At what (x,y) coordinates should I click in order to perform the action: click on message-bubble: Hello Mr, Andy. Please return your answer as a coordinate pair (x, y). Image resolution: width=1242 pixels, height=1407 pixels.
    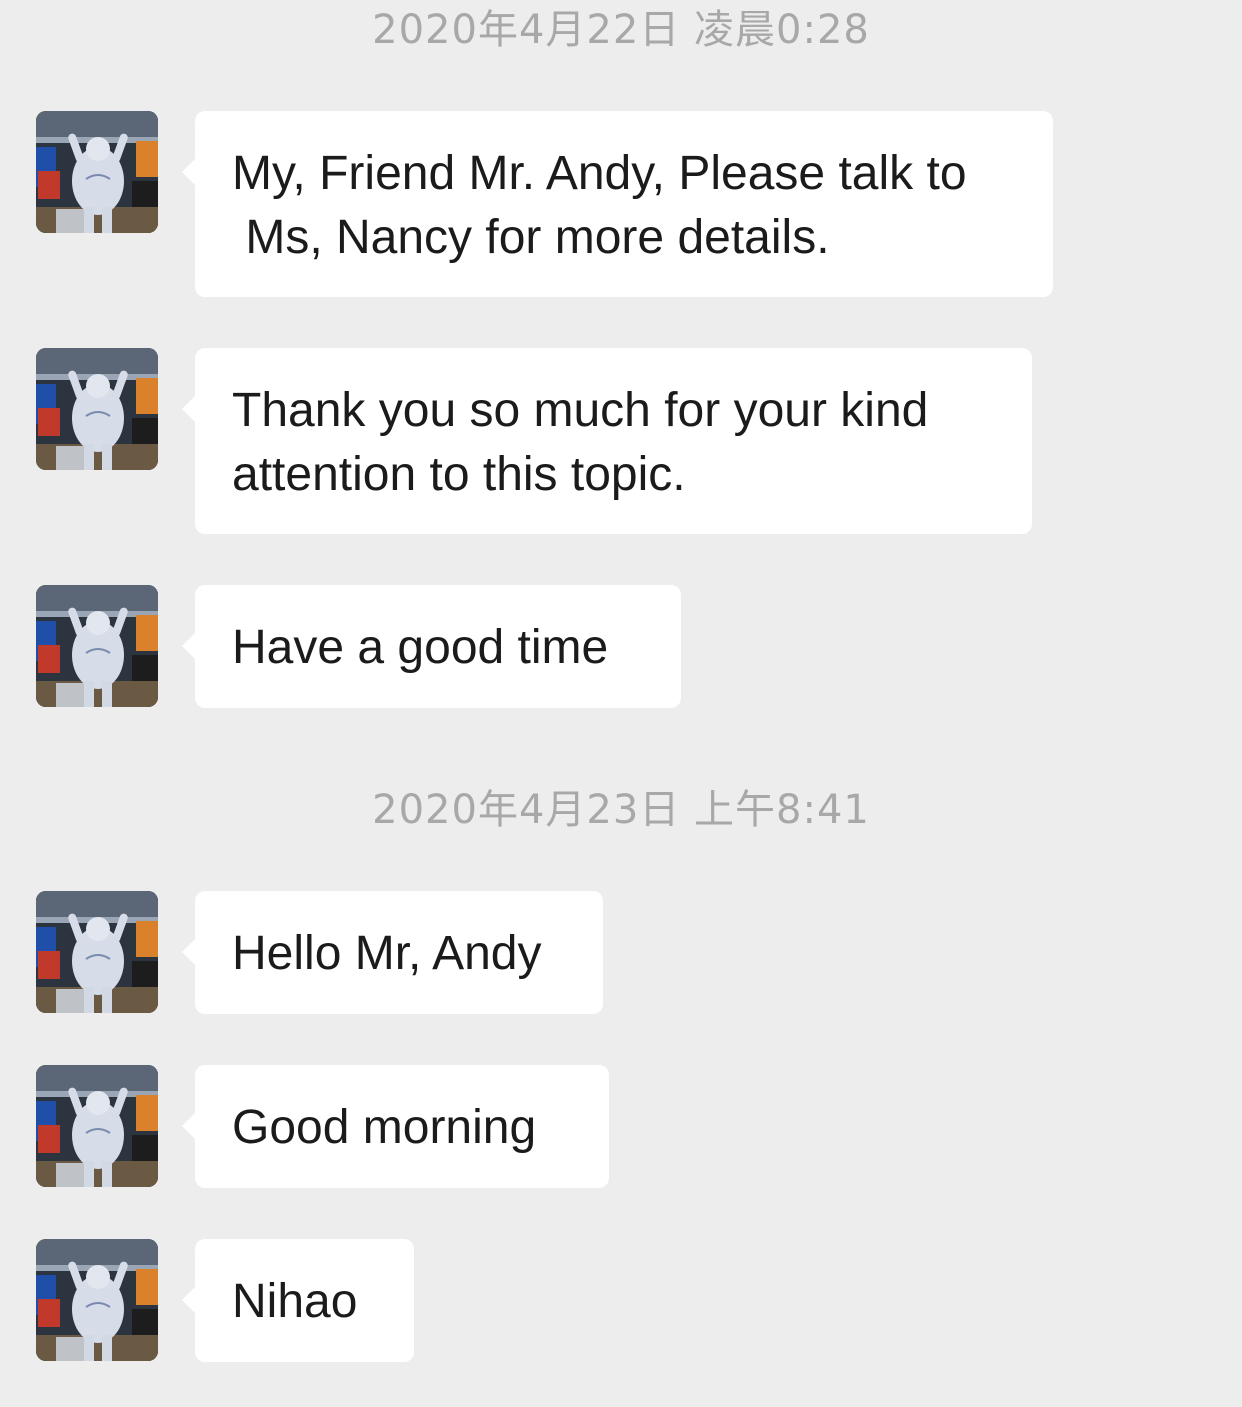
    Looking at the image, I should click on (392, 952).